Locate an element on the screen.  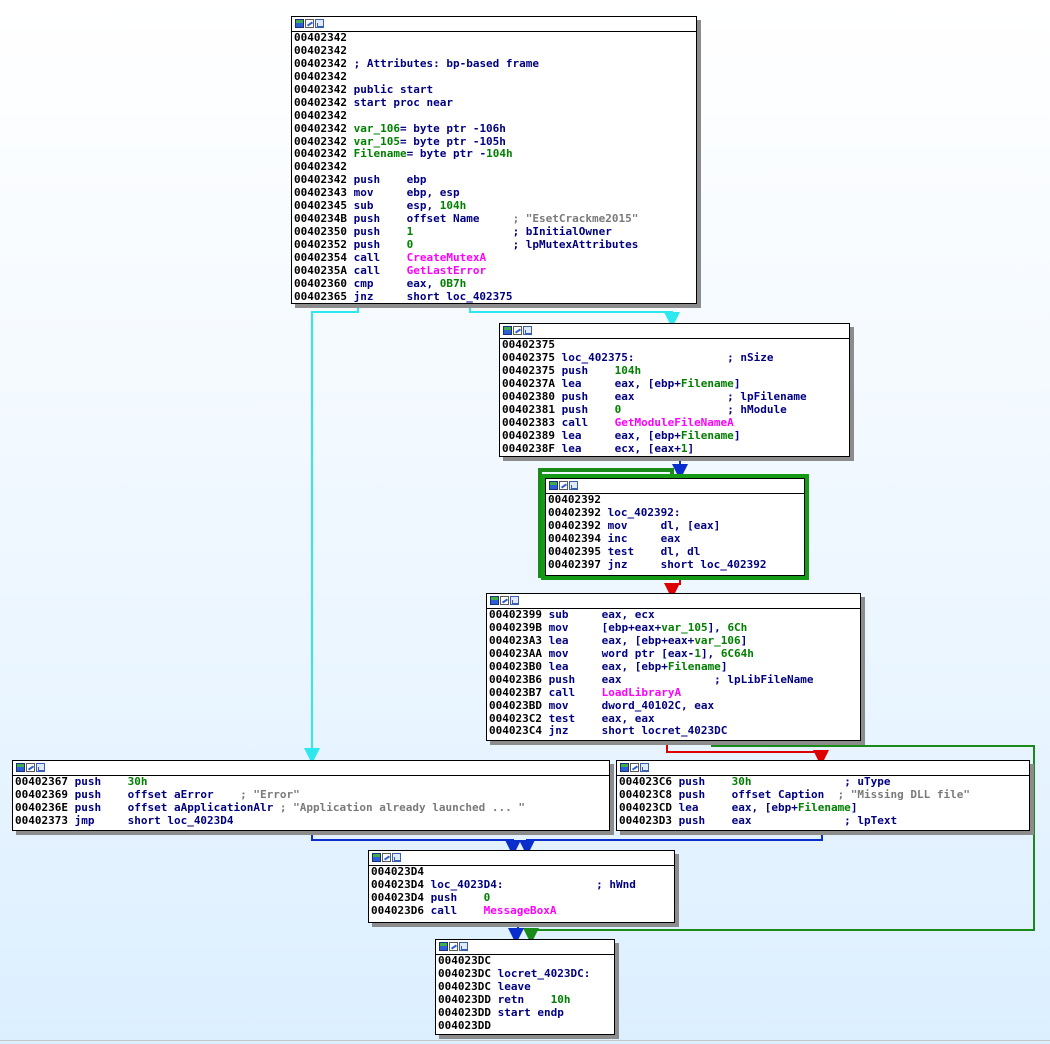
asm-address: 00402352 is located at coordinates (320, 244).